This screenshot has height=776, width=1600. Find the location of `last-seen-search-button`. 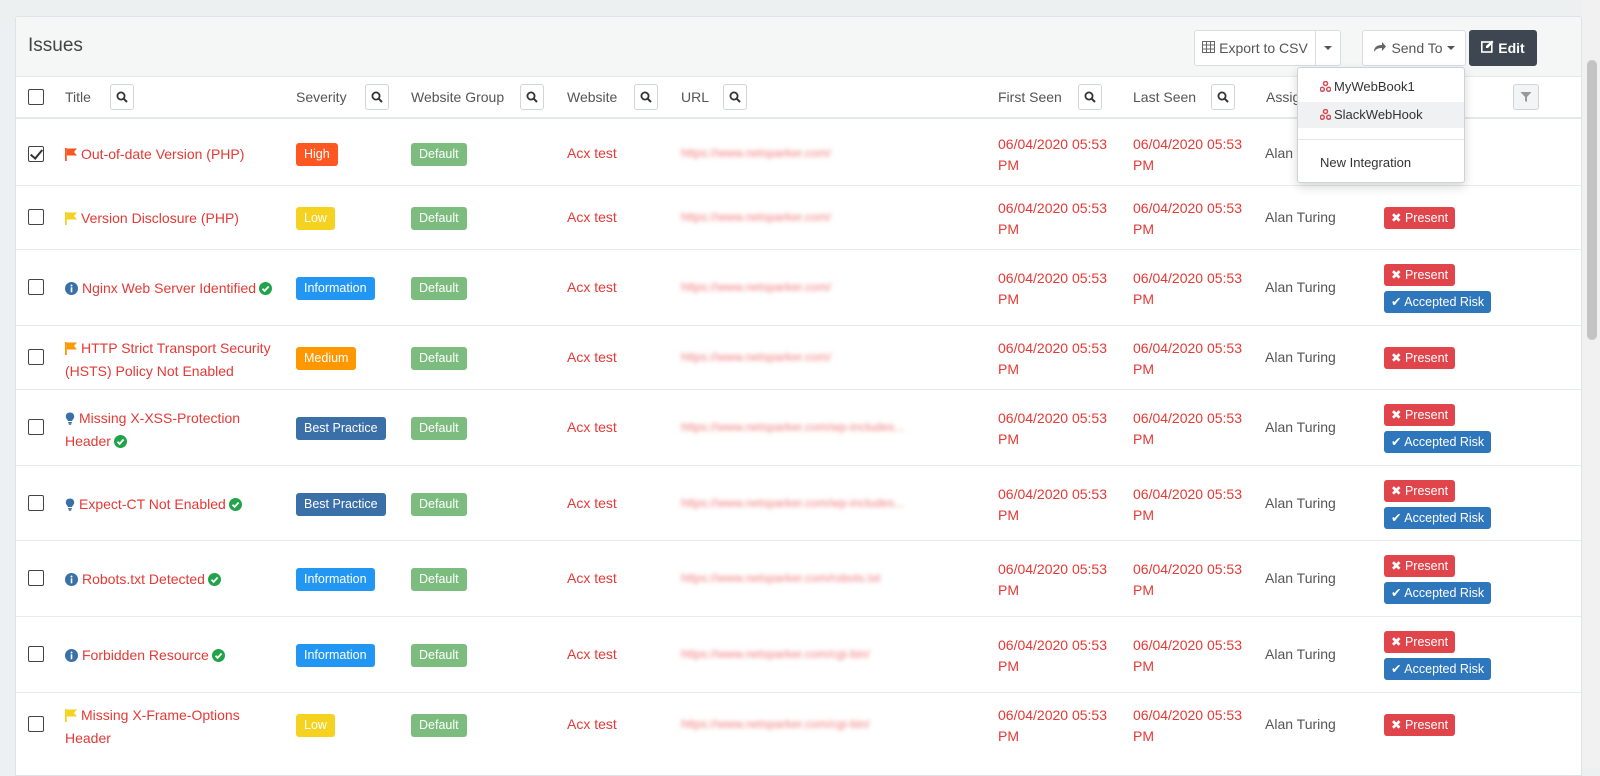

last-seen-search-button is located at coordinates (1223, 97).